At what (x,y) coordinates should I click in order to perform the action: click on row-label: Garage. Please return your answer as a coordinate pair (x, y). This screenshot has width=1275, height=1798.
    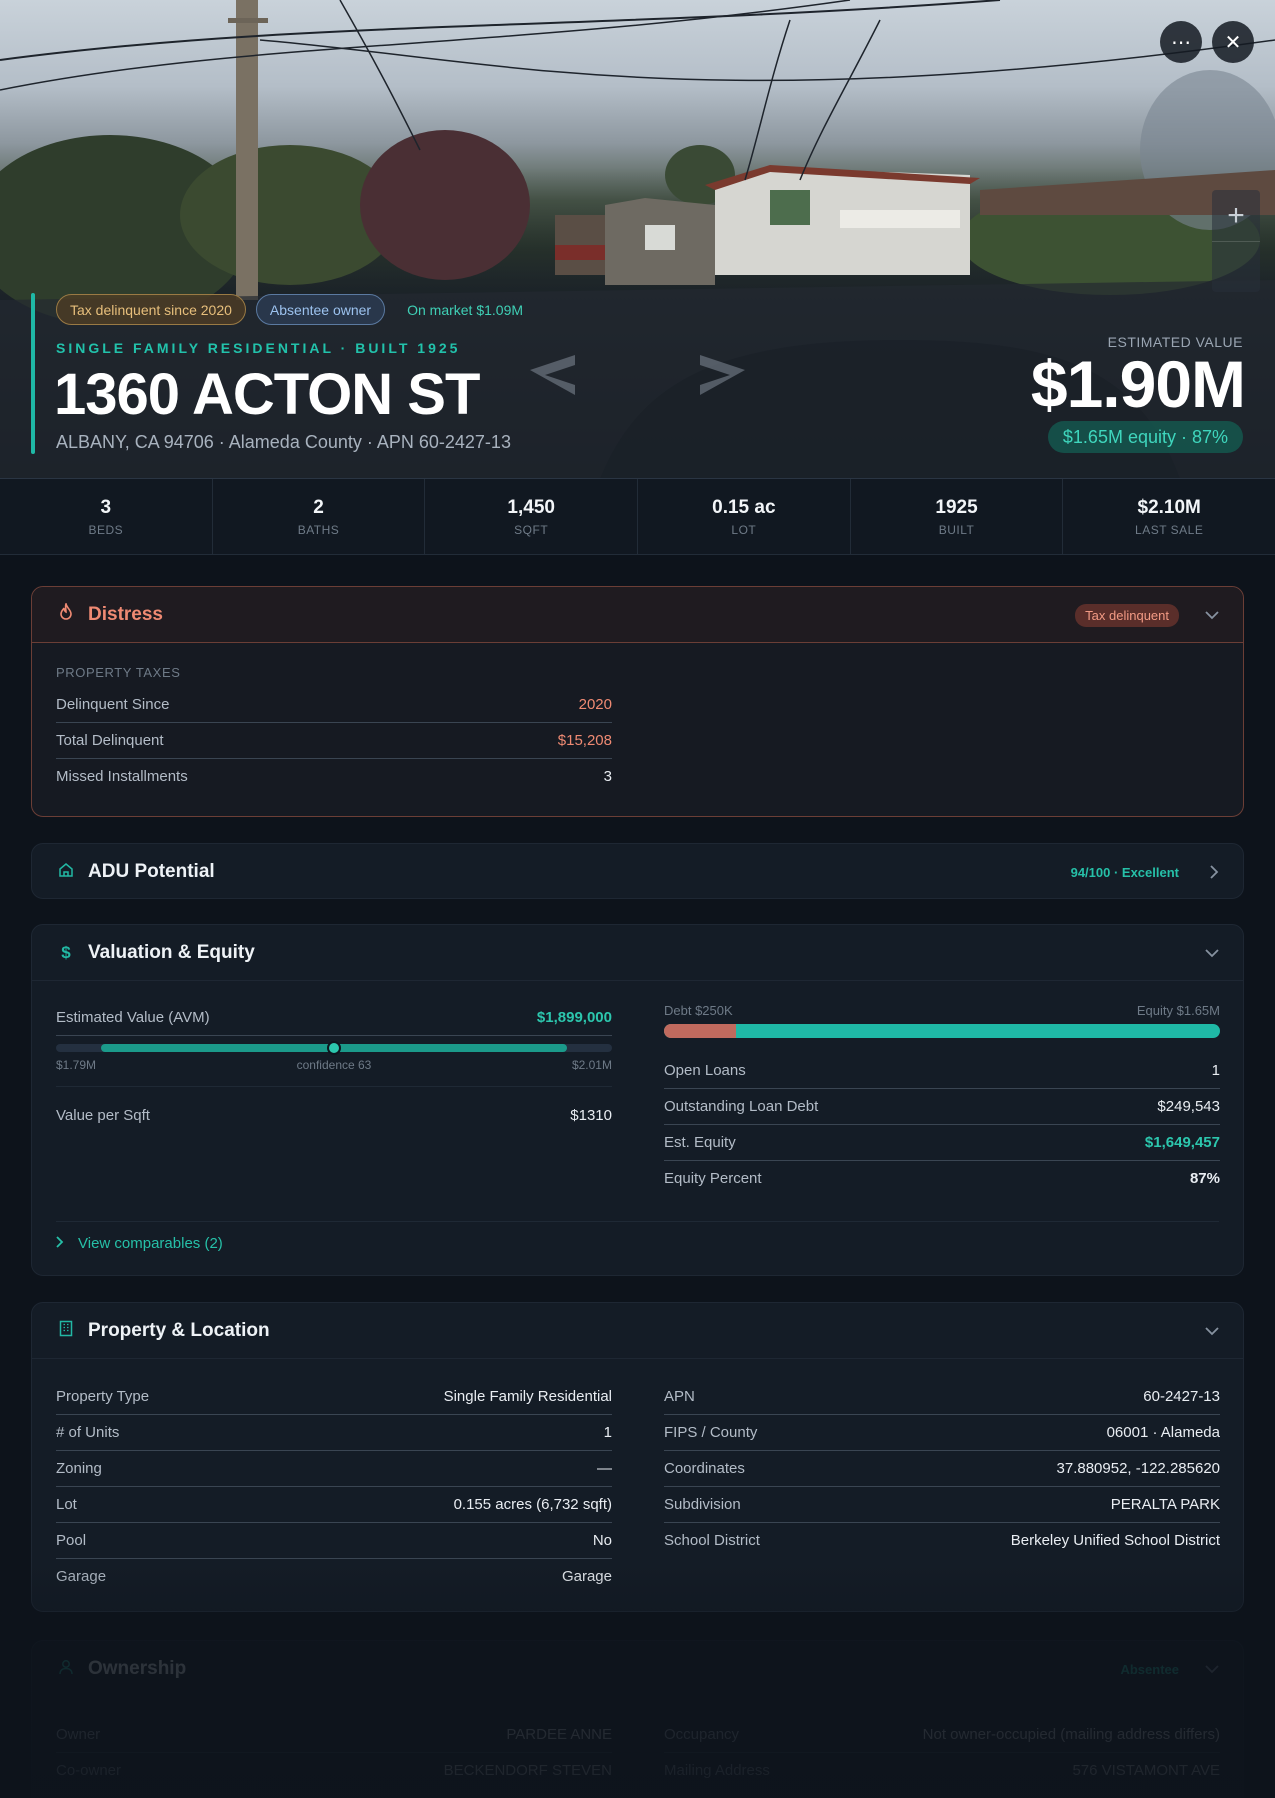
    Looking at the image, I should click on (81, 1576).